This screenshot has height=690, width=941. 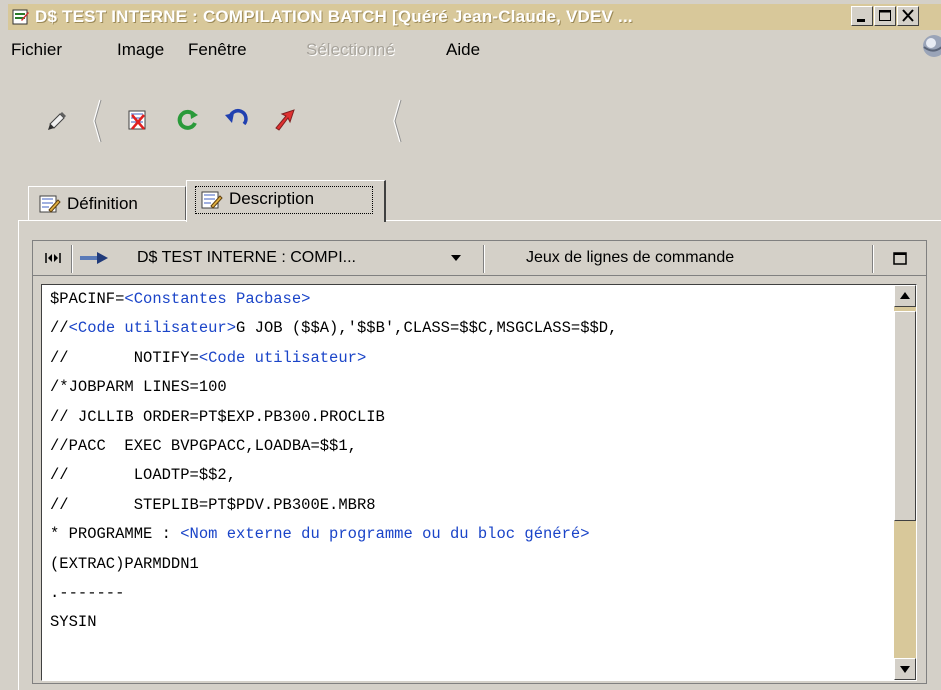 What do you see at coordinates (124, 563) in the screenshot?
I see `code-token: (EXTRAC)PARMDDN1` at bounding box center [124, 563].